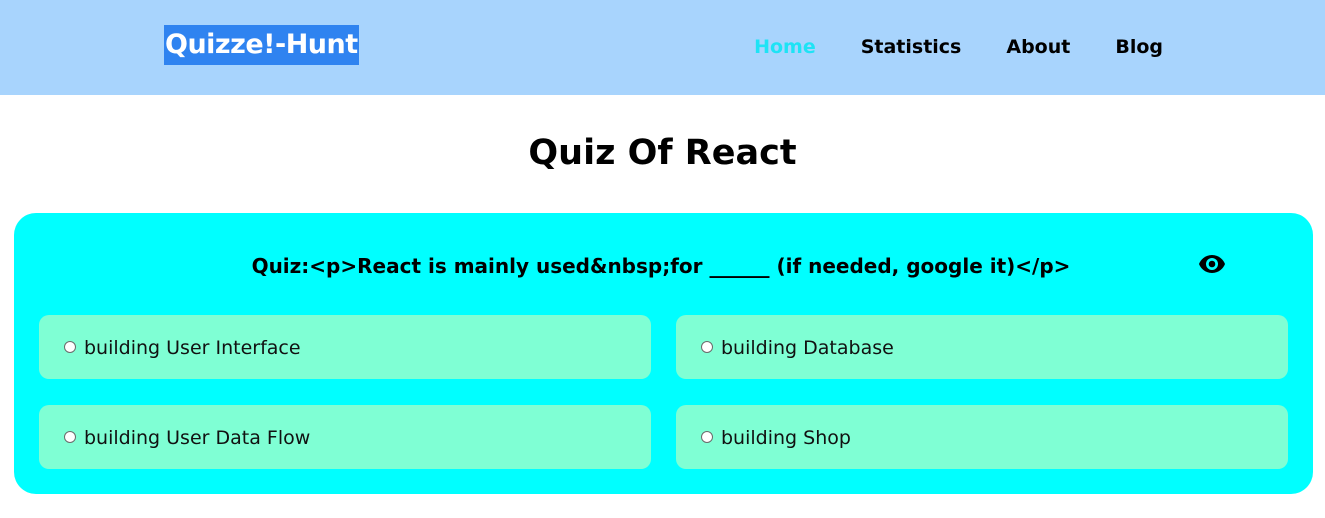 This screenshot has width=1325, height=518. Describe the element at coordinates (1038, 47) in the screenshot. I see `nav-link-about: About` at that location.